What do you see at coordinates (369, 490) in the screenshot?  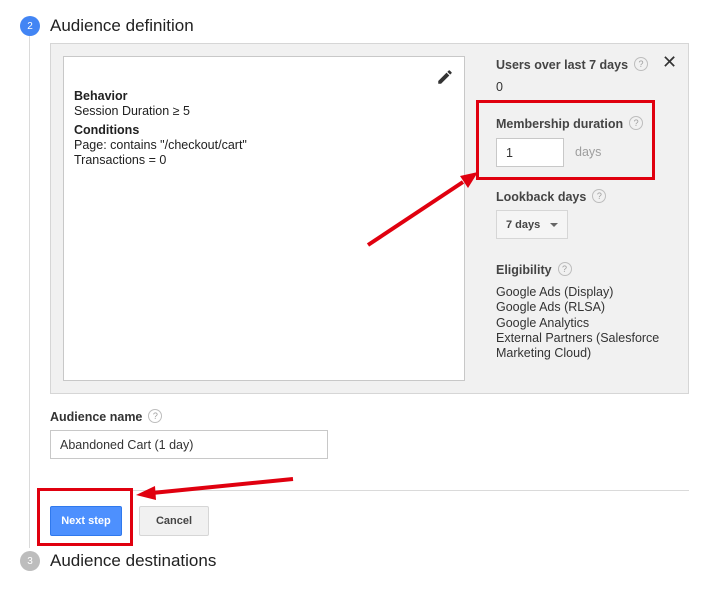 I see `divider` at bounding box center [369, 490].